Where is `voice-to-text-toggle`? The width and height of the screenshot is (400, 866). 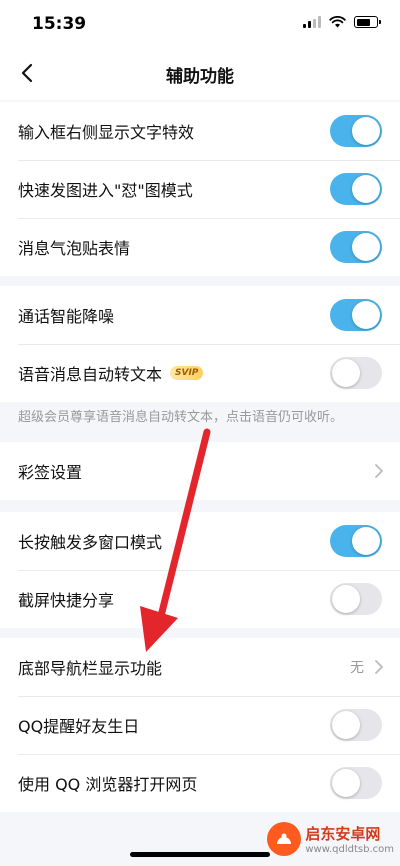
voice-to-text-toggle is located at coordinates (356, 373).